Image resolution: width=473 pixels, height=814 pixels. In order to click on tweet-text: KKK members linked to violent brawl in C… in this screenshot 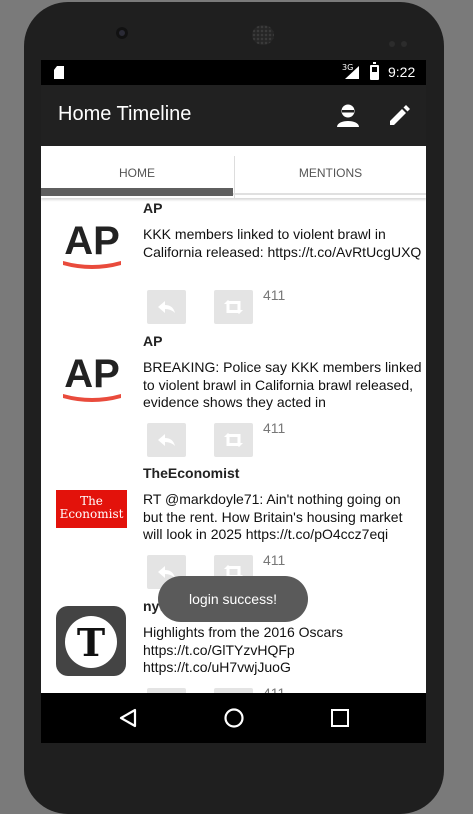, I will do `click(282, 243)`.